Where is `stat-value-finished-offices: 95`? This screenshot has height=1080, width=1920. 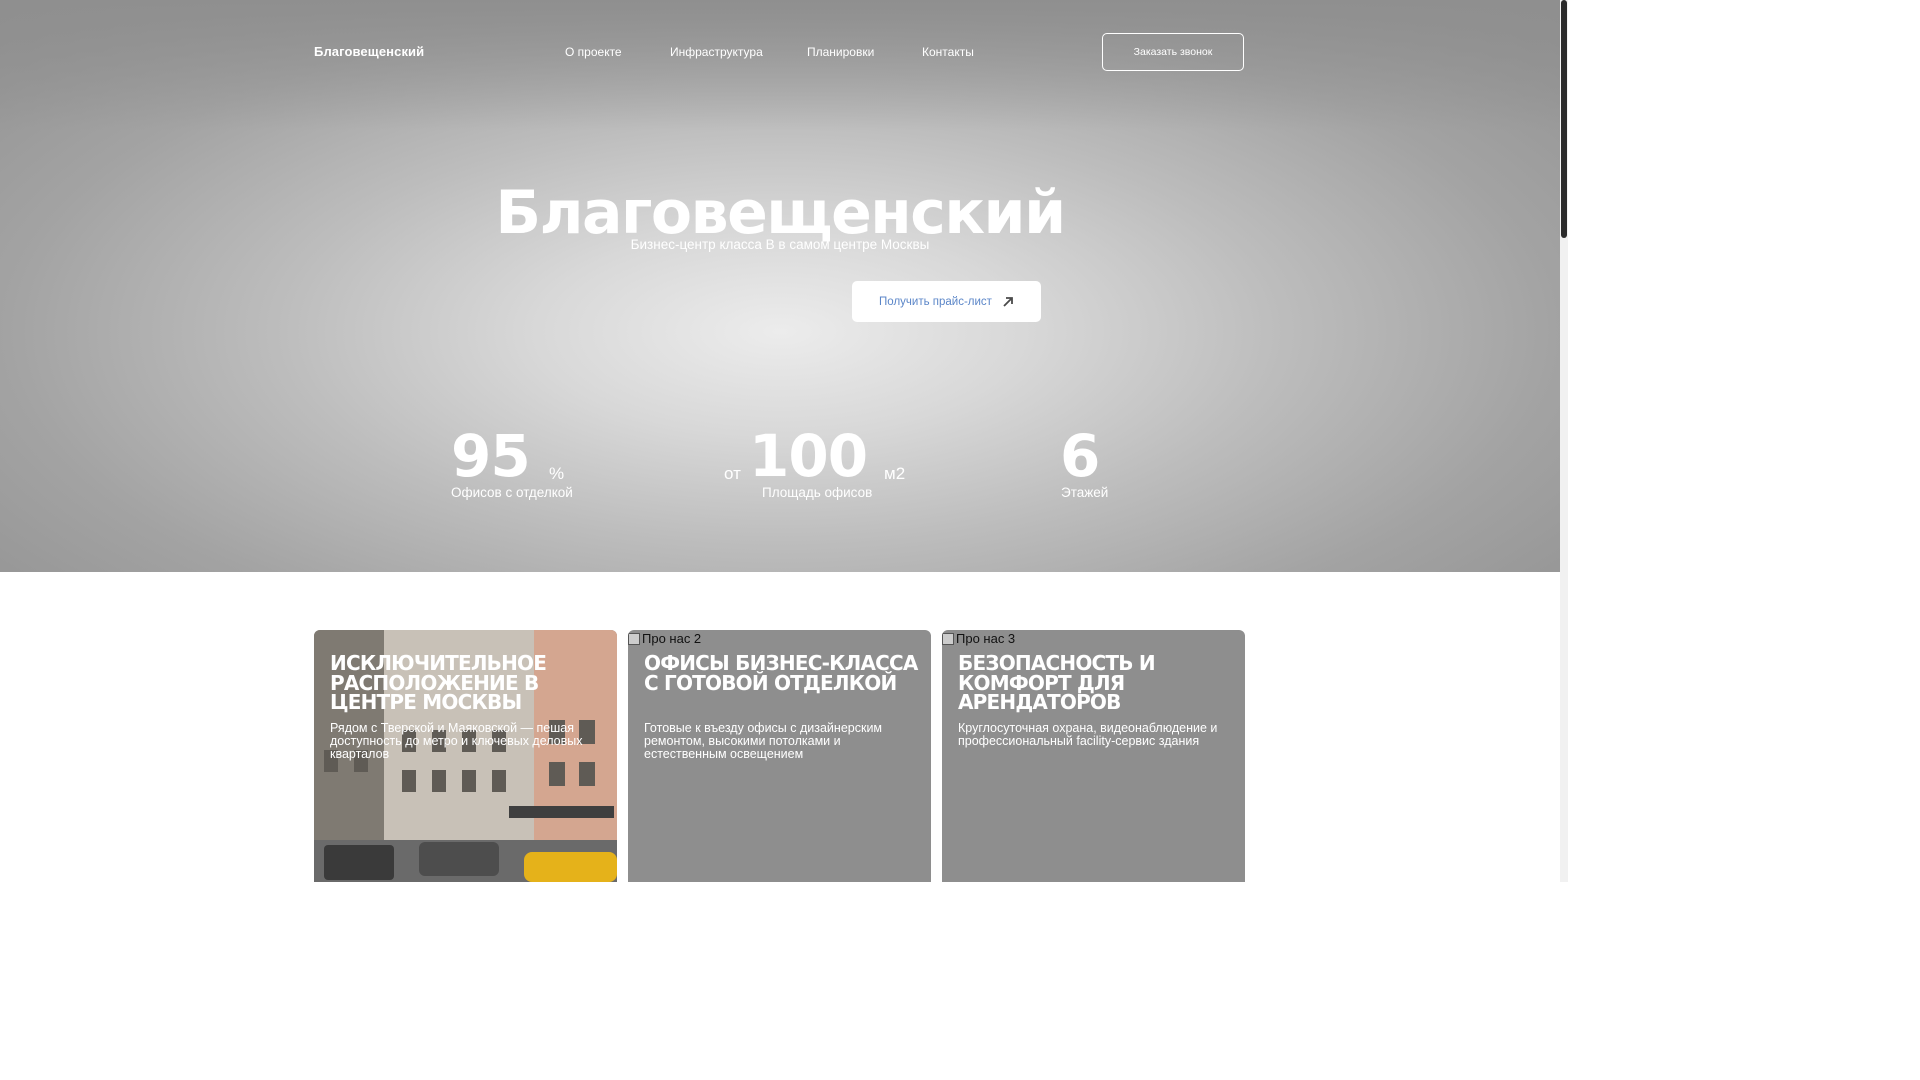
stat-value-finished-offices: 95 is located at coordinates (491, 456).